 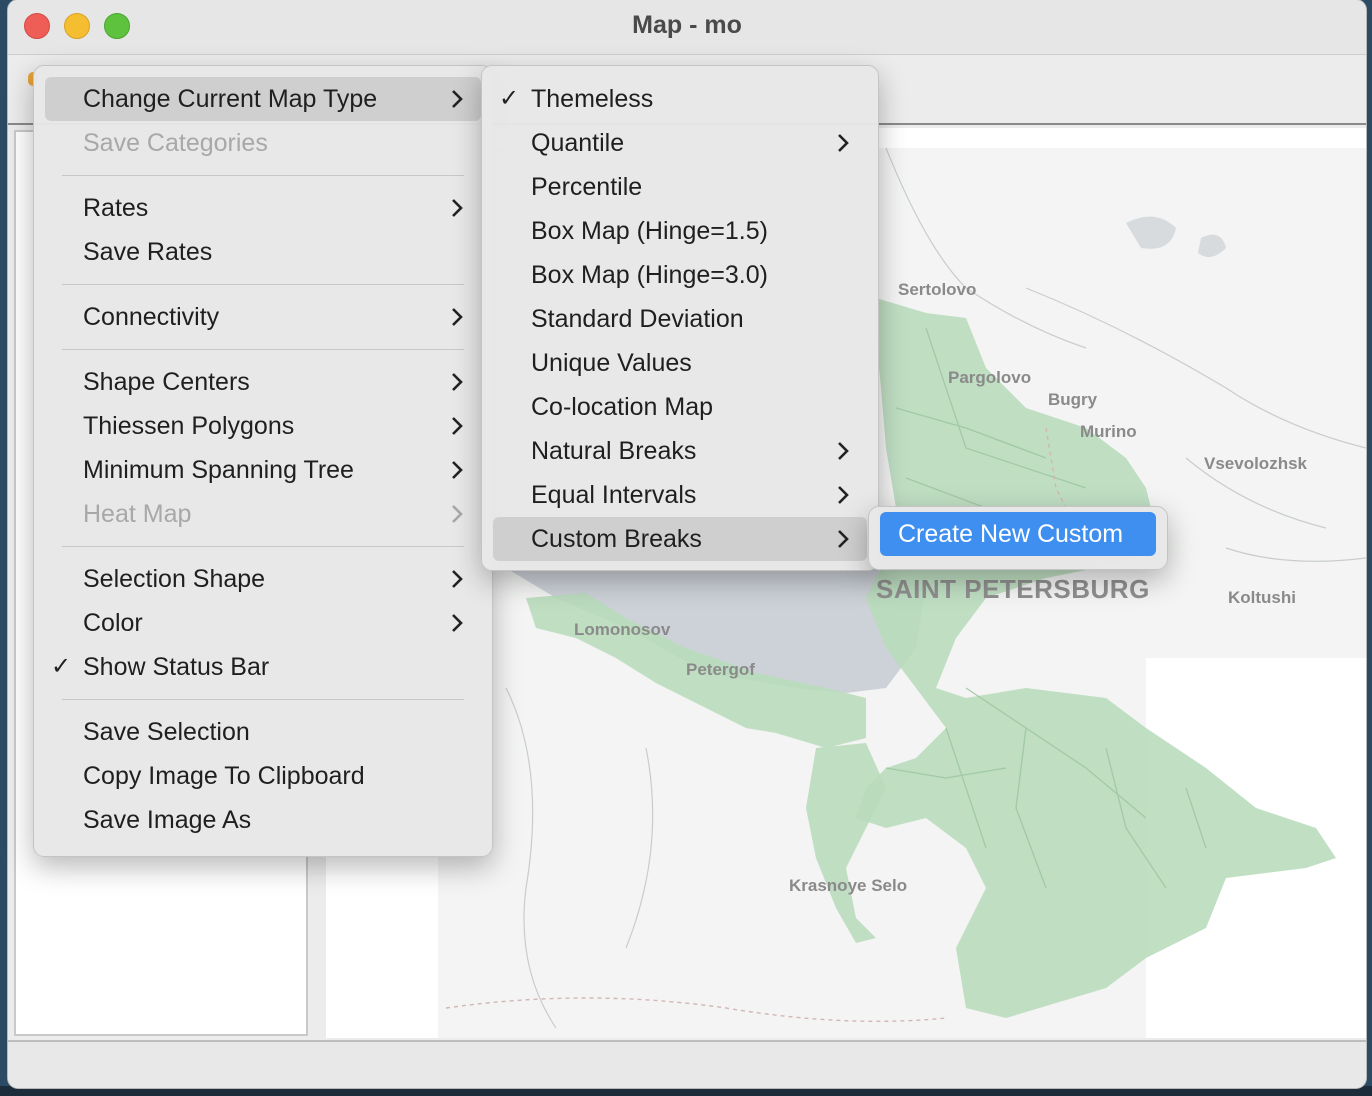 I want to click on menu-item-label: Shape Centers, so click(x=166, y=382).